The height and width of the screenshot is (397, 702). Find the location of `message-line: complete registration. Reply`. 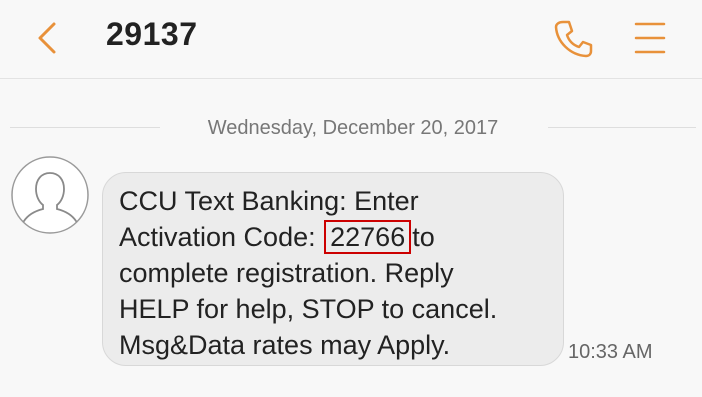

message-line: complete registration. Reply is located at coordinates (286, 273).